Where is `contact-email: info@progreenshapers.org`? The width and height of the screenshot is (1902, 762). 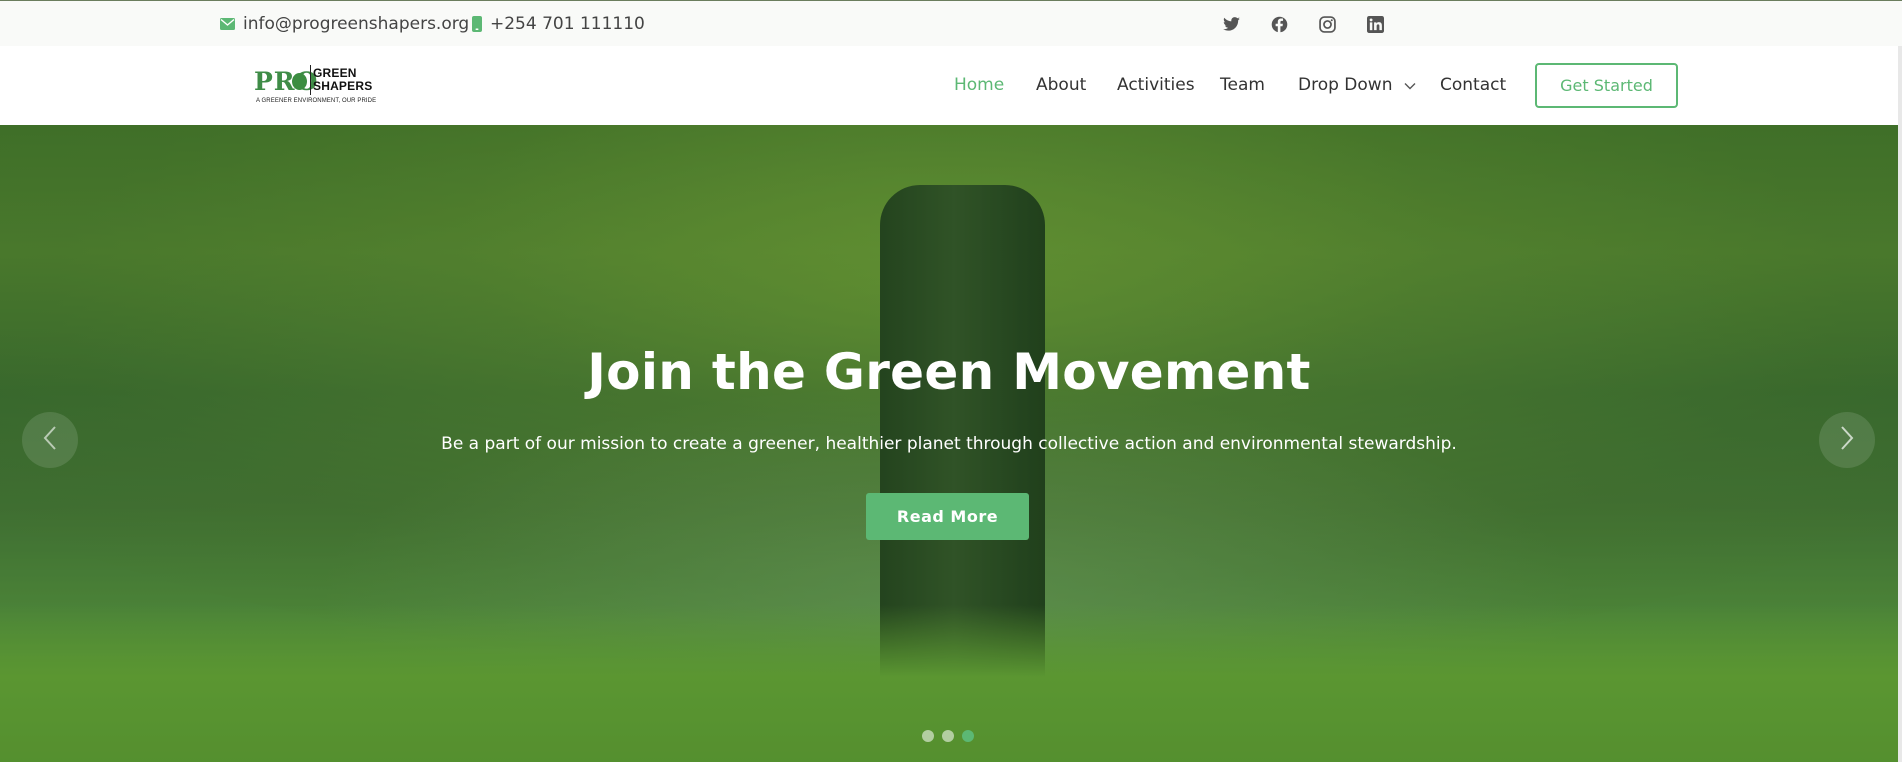 contact-email: info@progreenshapers.org is located at coordinates (344, 24).